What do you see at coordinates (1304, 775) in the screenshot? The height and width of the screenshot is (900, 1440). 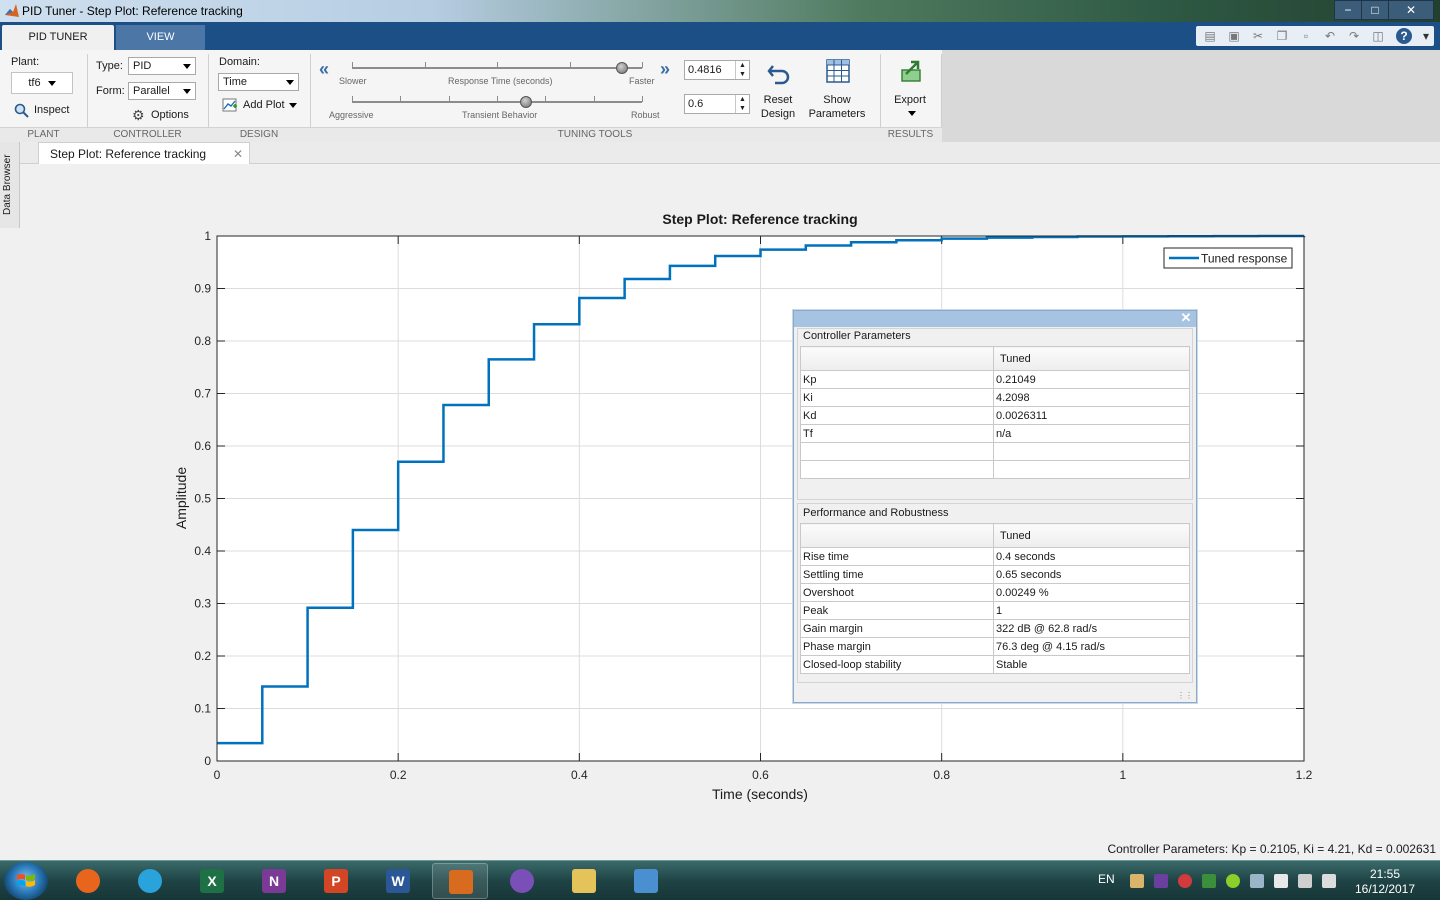 I see `x-tick-label: 1.2` at bounding box center [1304, 775].